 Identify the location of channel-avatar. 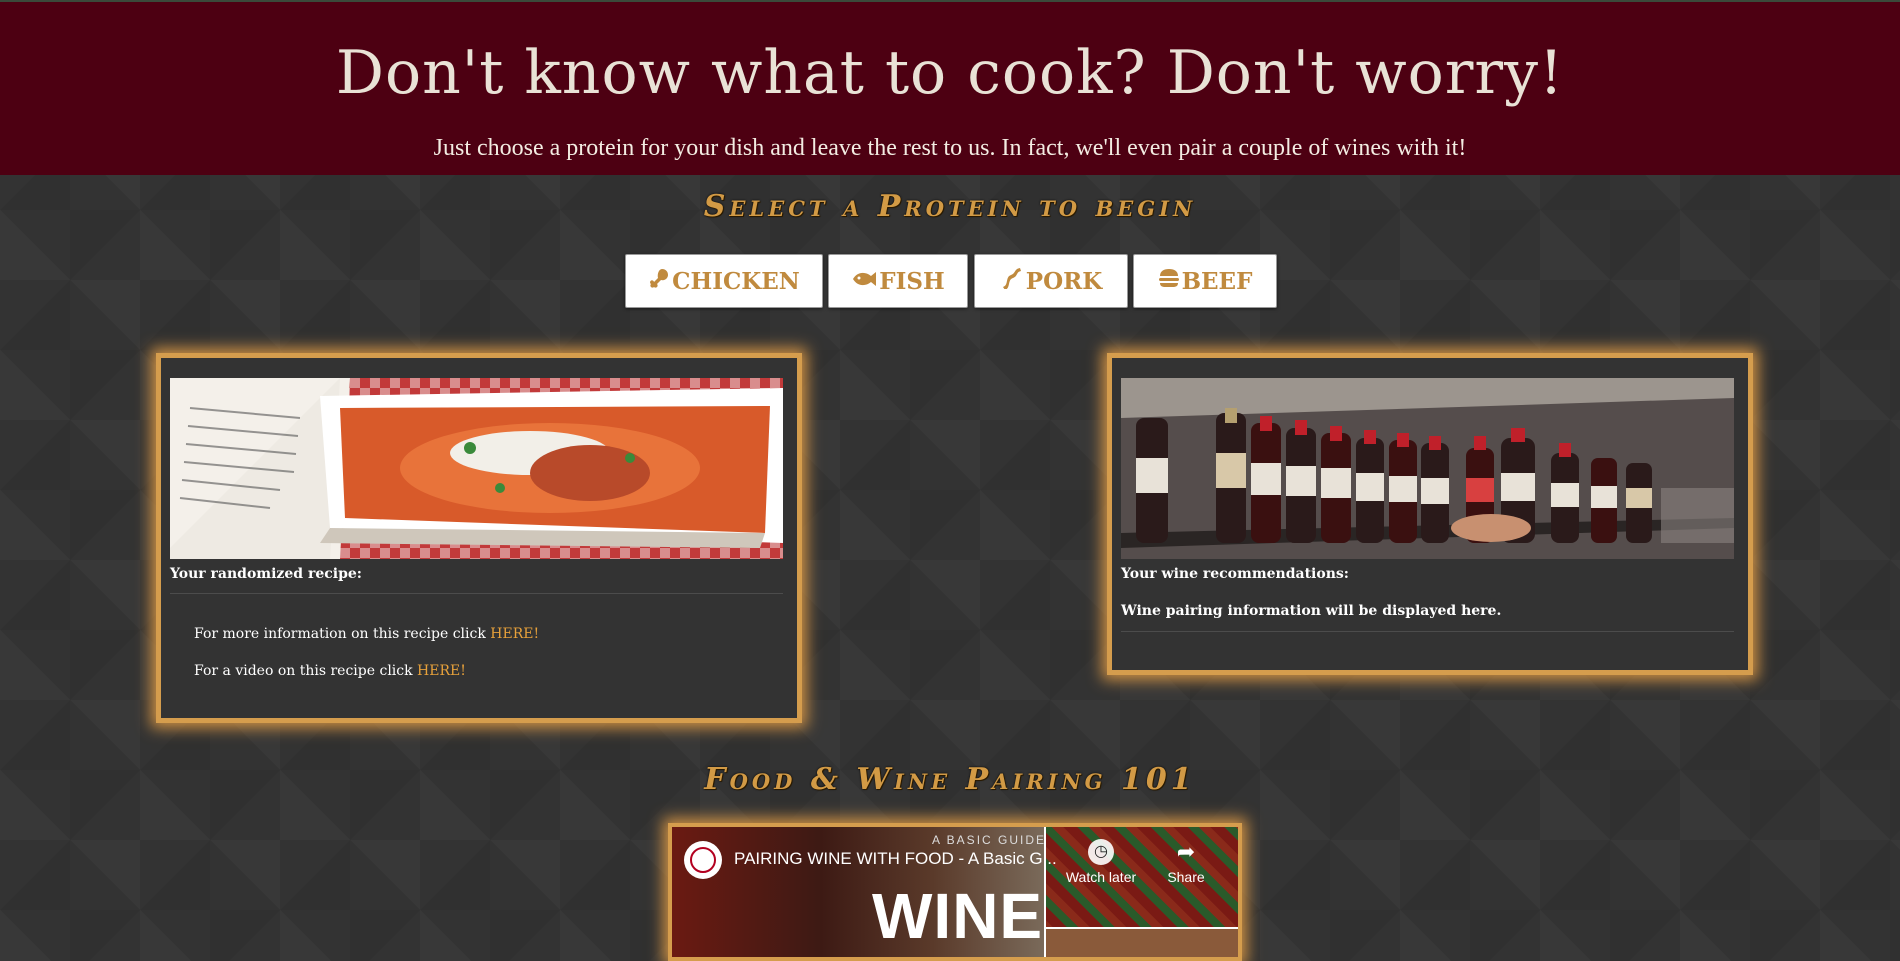
(703, 860).